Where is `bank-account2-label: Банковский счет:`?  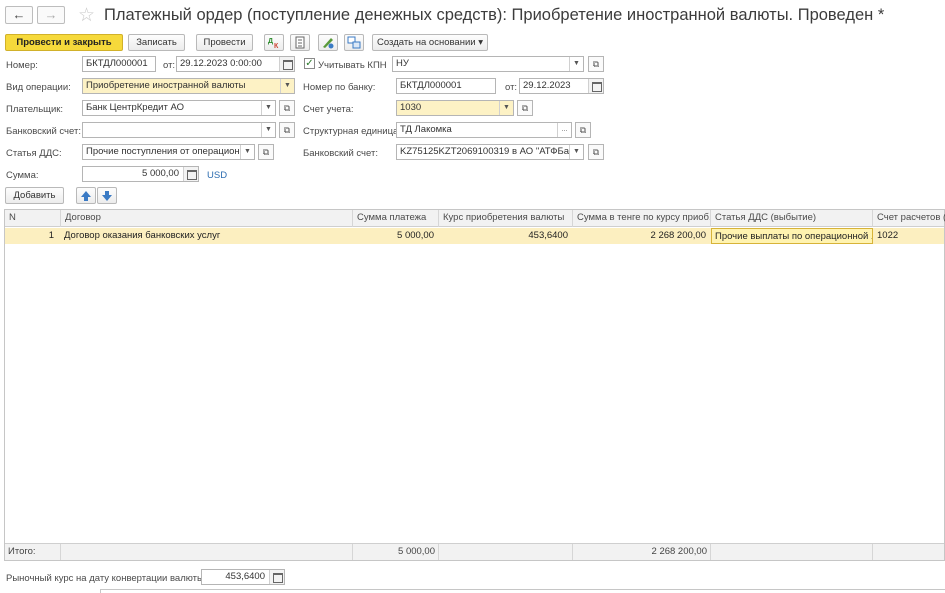
bank-account2-label: Банковский счет: is located at coordinates (340, 153).